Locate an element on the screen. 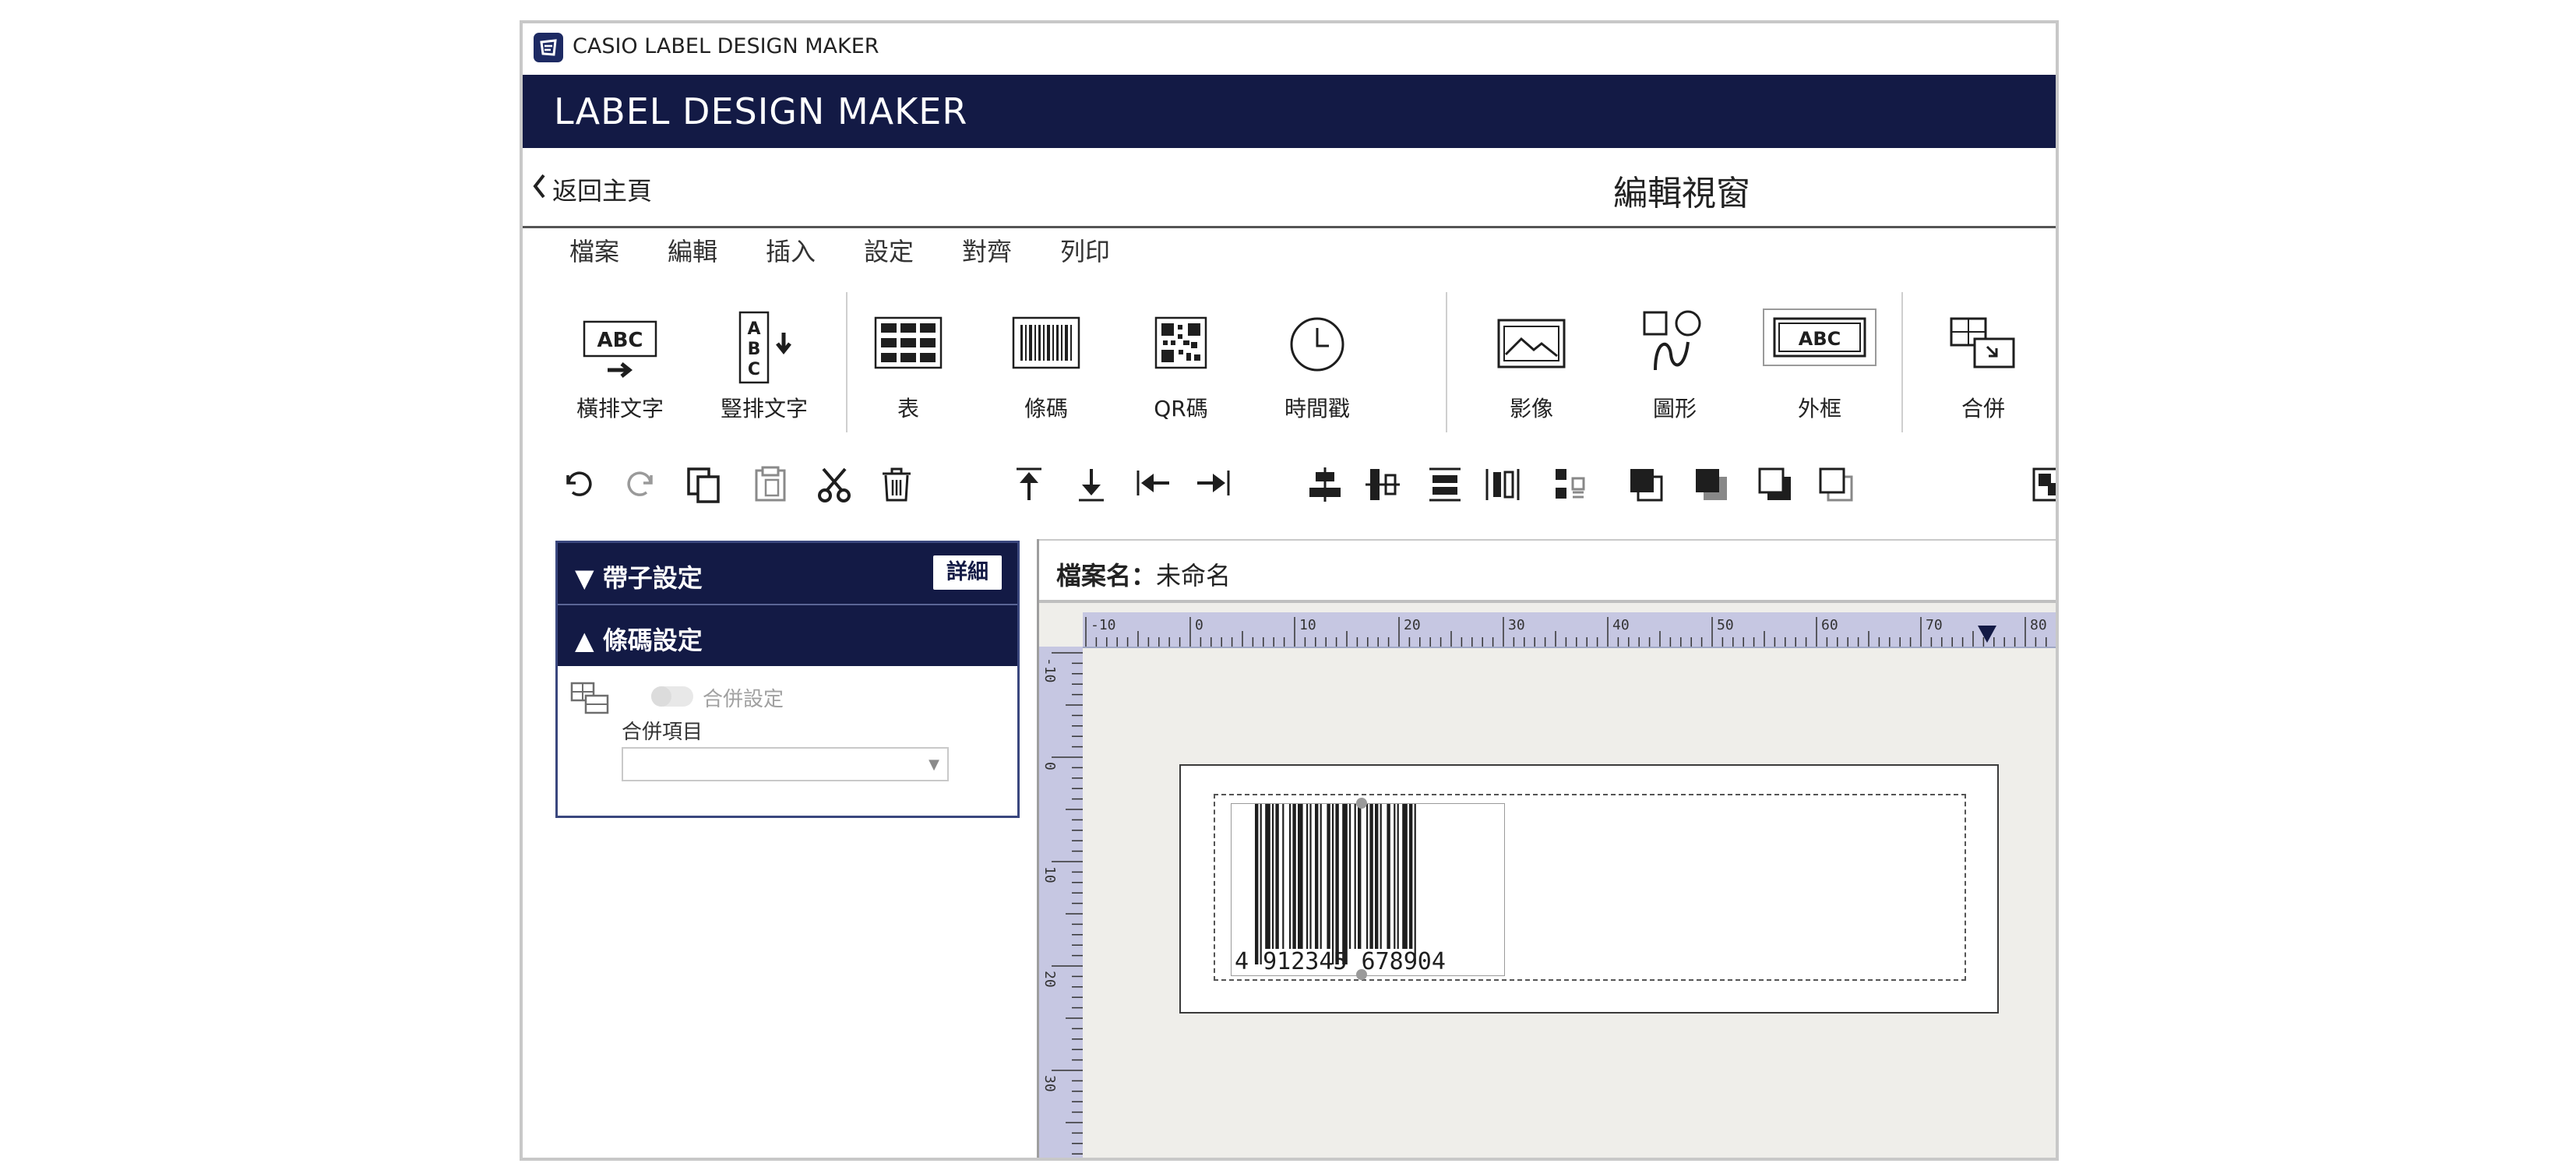 This screenshot has height=1174, width=2576. image-icon is located at coordinates (1531, 344).